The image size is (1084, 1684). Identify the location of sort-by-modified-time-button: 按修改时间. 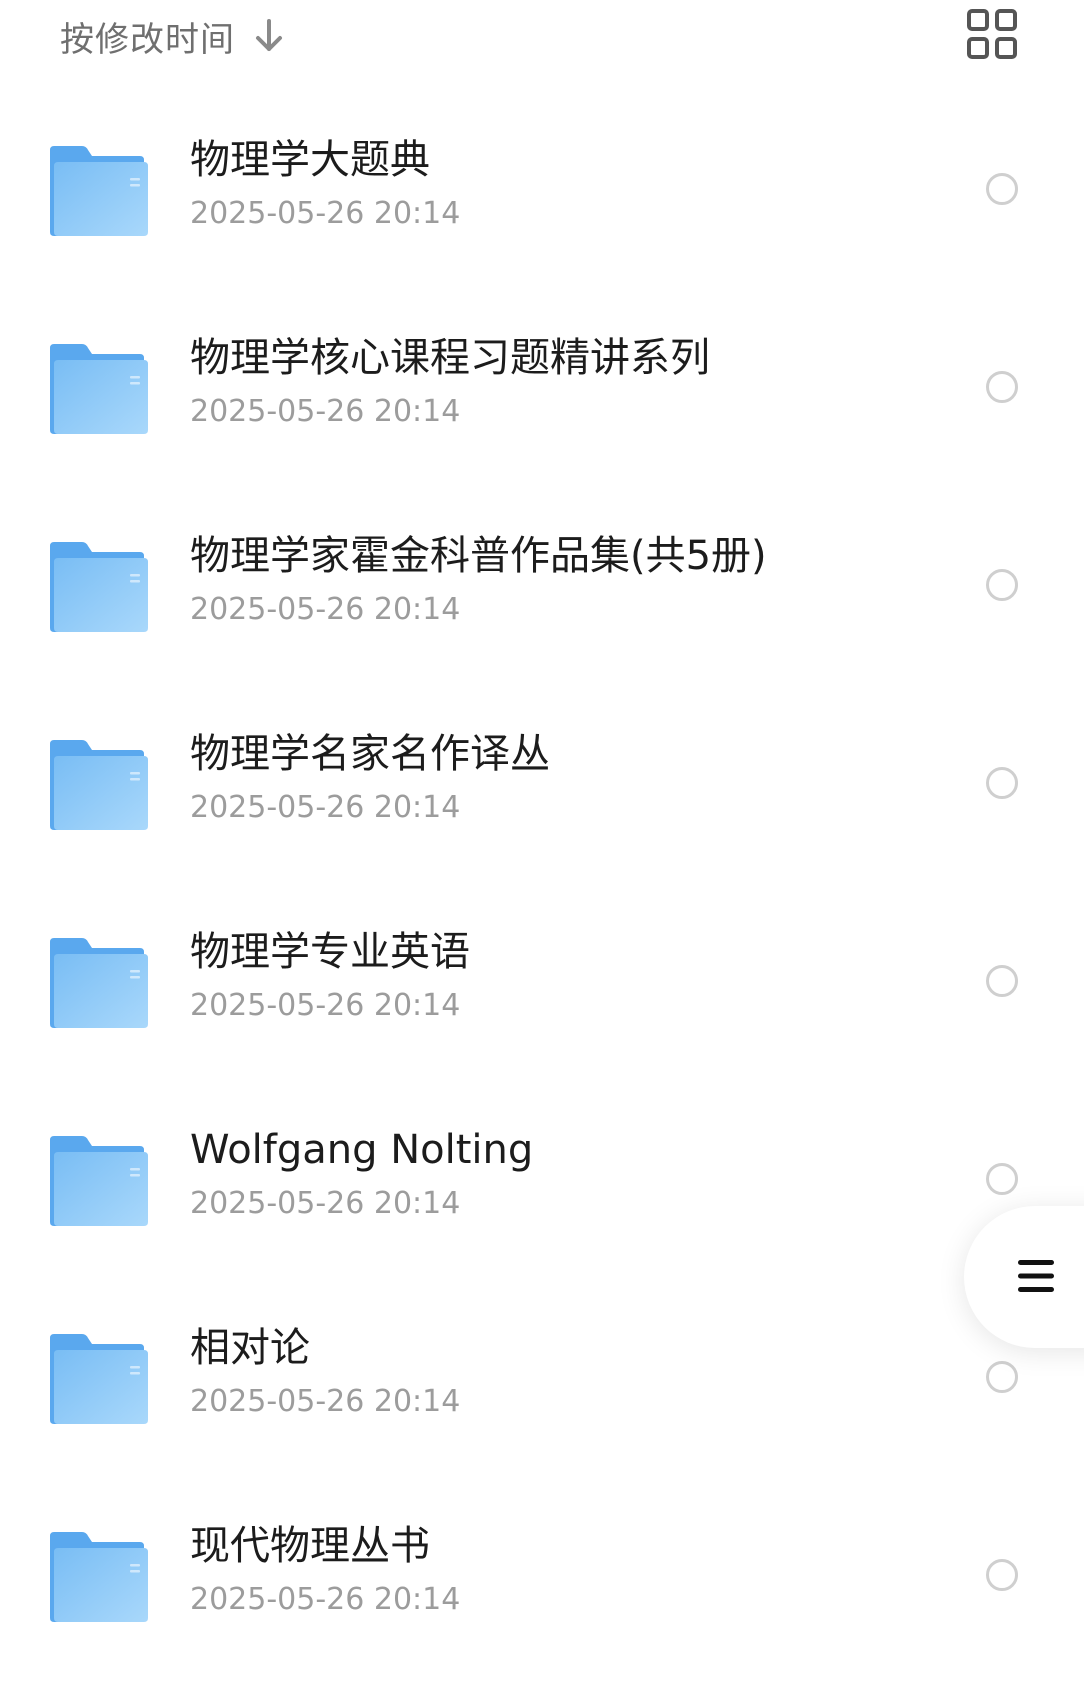
(171, 36).